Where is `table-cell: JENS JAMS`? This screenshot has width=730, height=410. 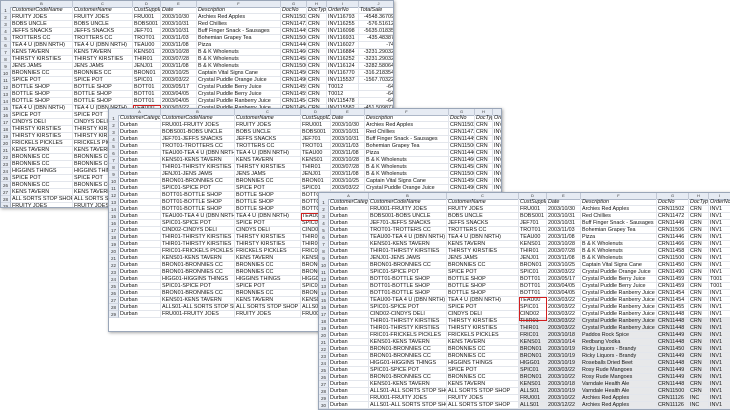
table-cell: JENS JAMS is located at coordinates (483, 258).